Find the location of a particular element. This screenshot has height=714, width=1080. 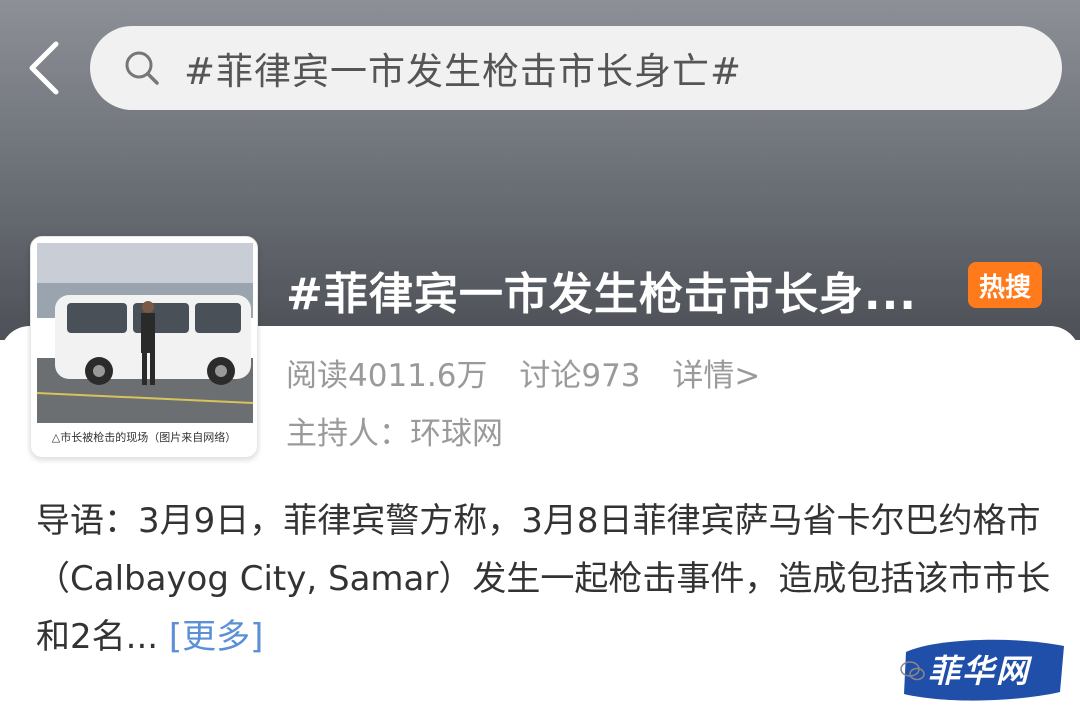

chevron-left-icon is located at coordinates (44, 68).